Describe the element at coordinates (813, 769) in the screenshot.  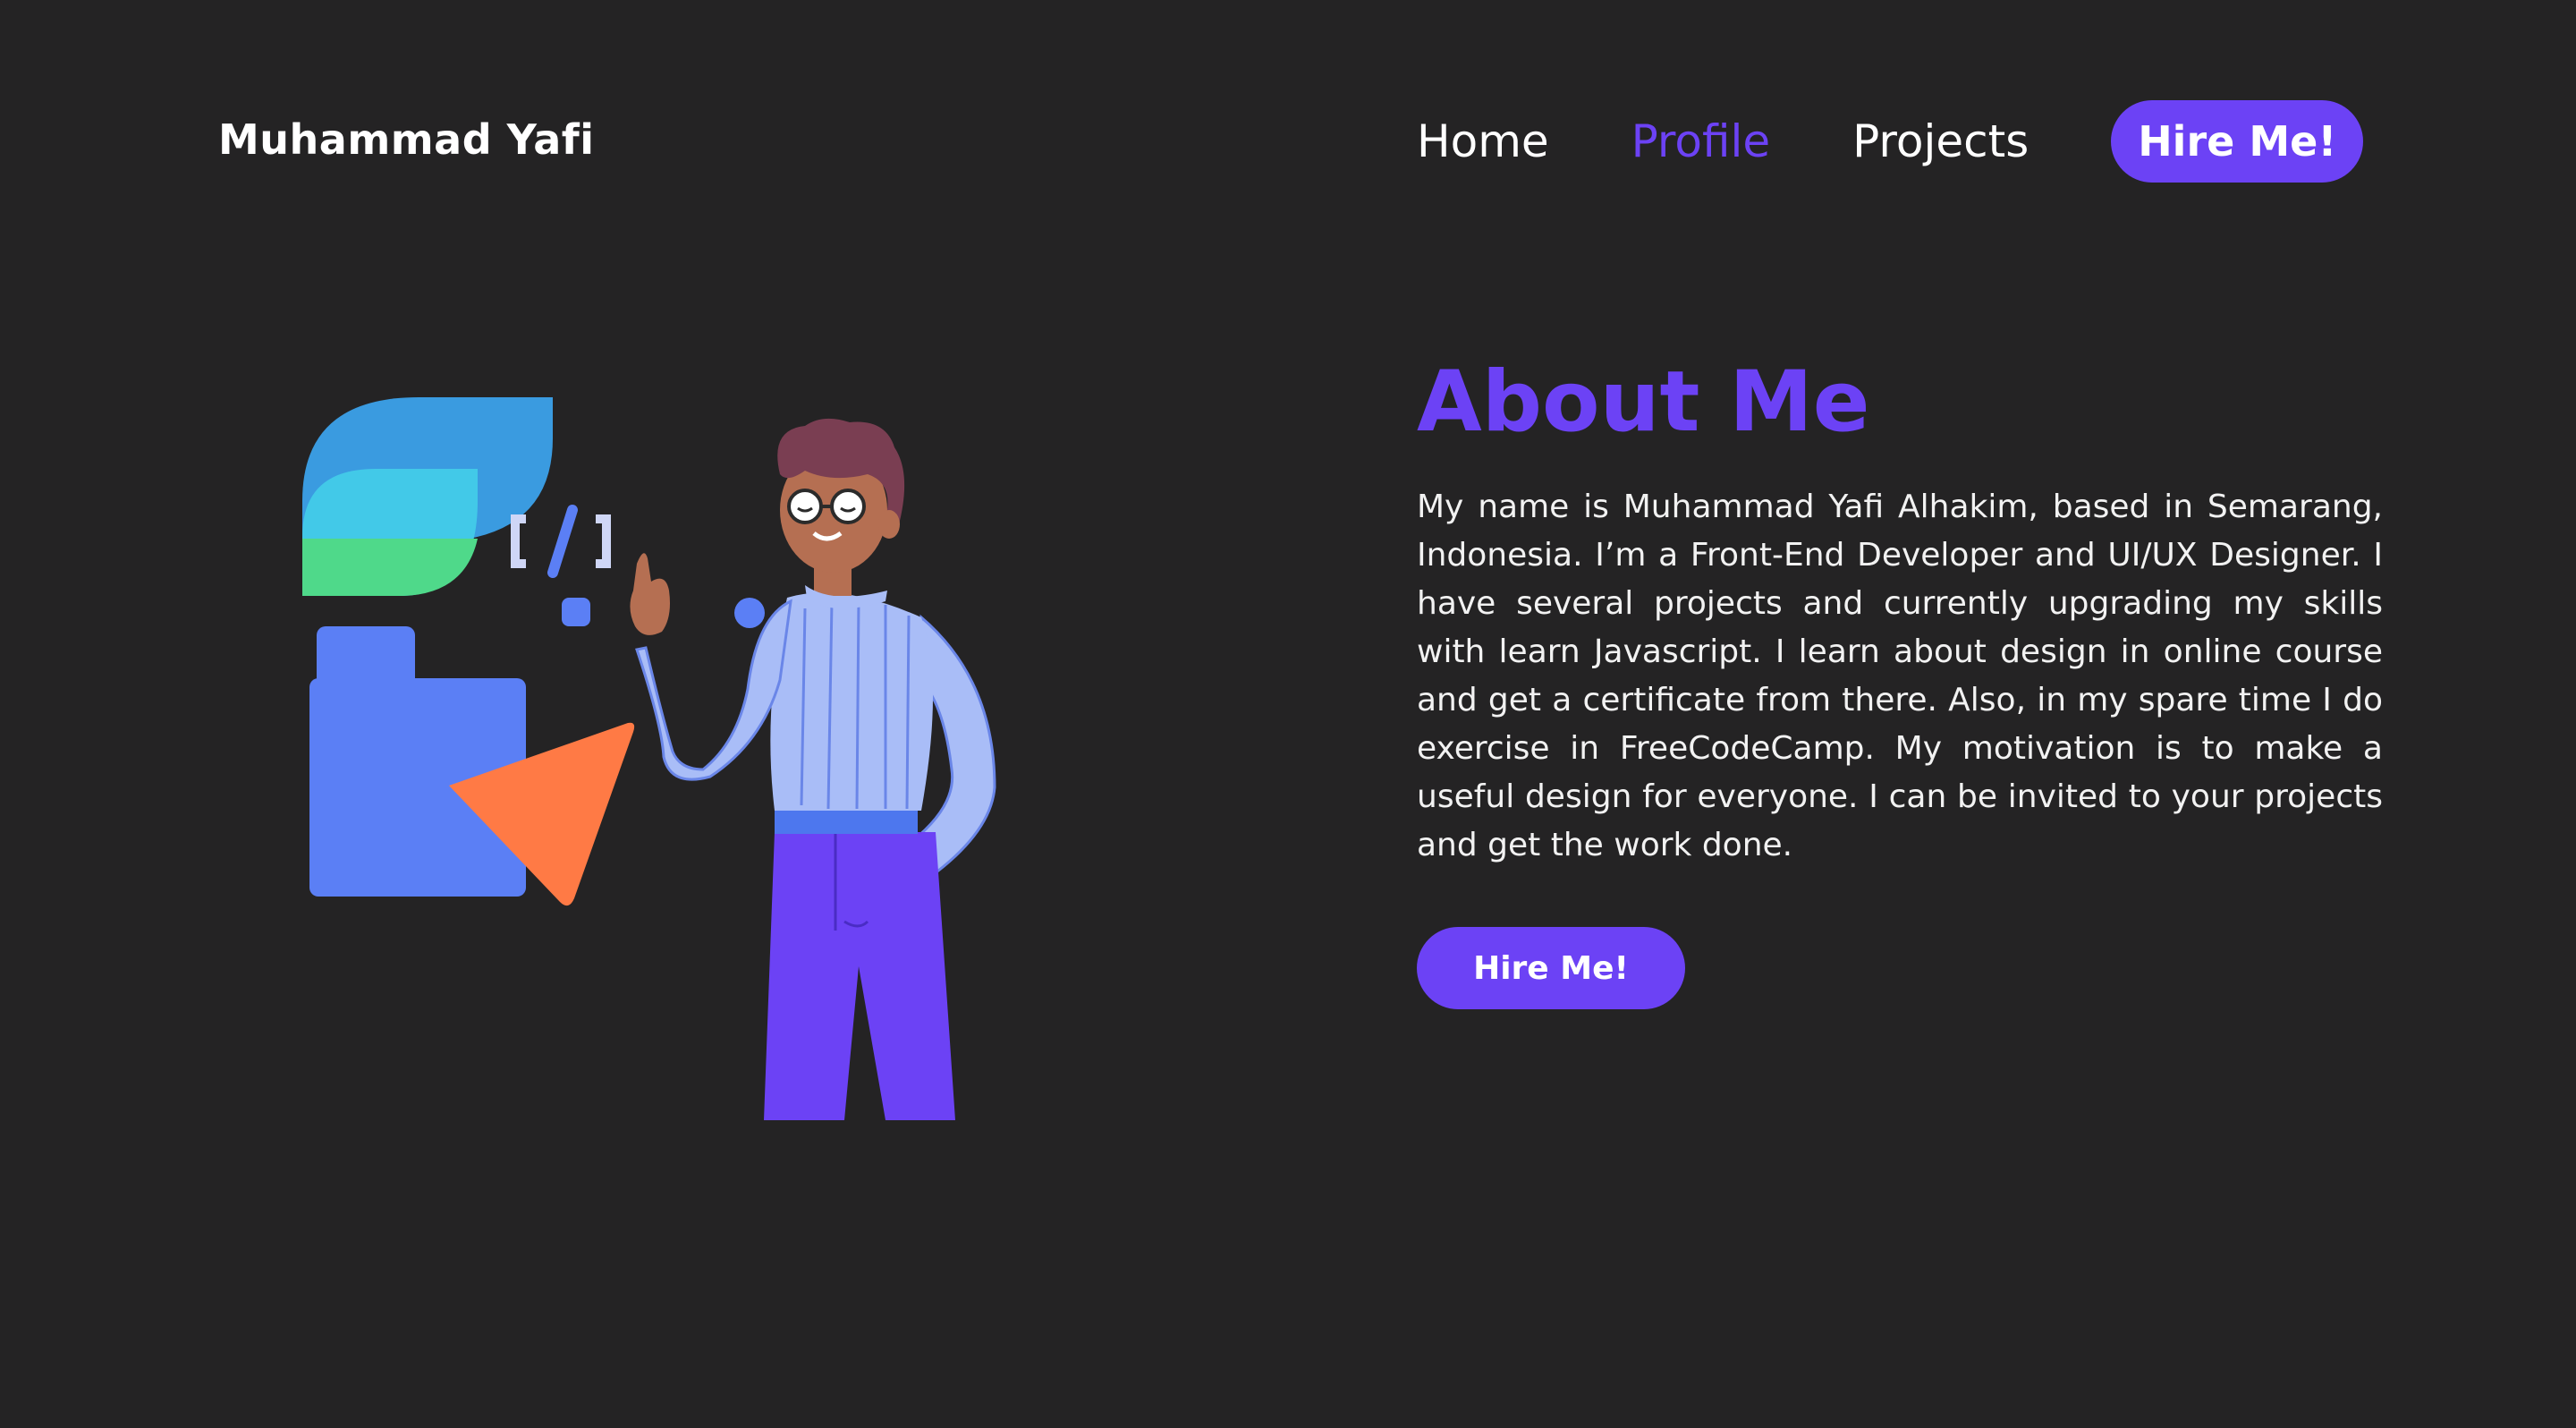
I see `developer-person-illustration` at that location.